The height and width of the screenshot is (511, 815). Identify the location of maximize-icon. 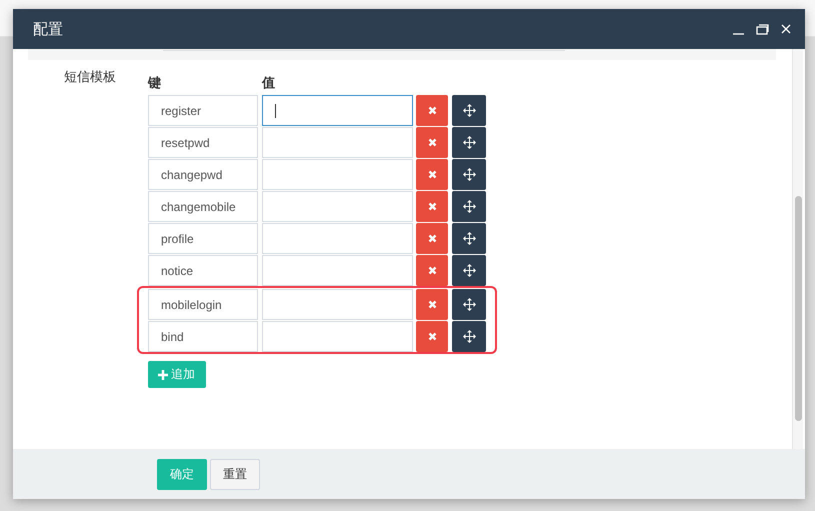
(762, 29).